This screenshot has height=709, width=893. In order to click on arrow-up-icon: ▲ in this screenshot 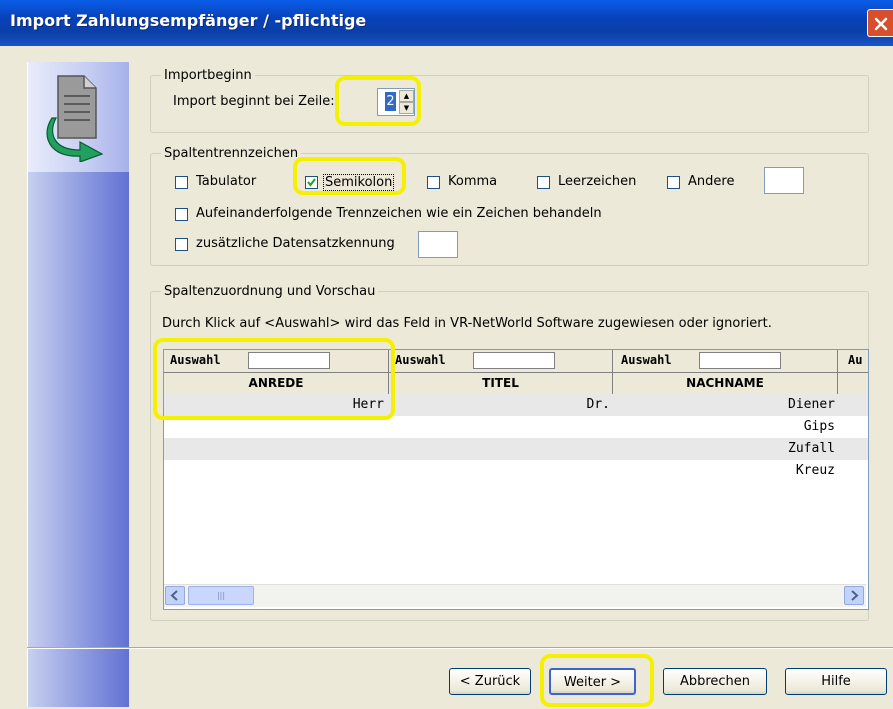, I will do `click(406, 96)`.